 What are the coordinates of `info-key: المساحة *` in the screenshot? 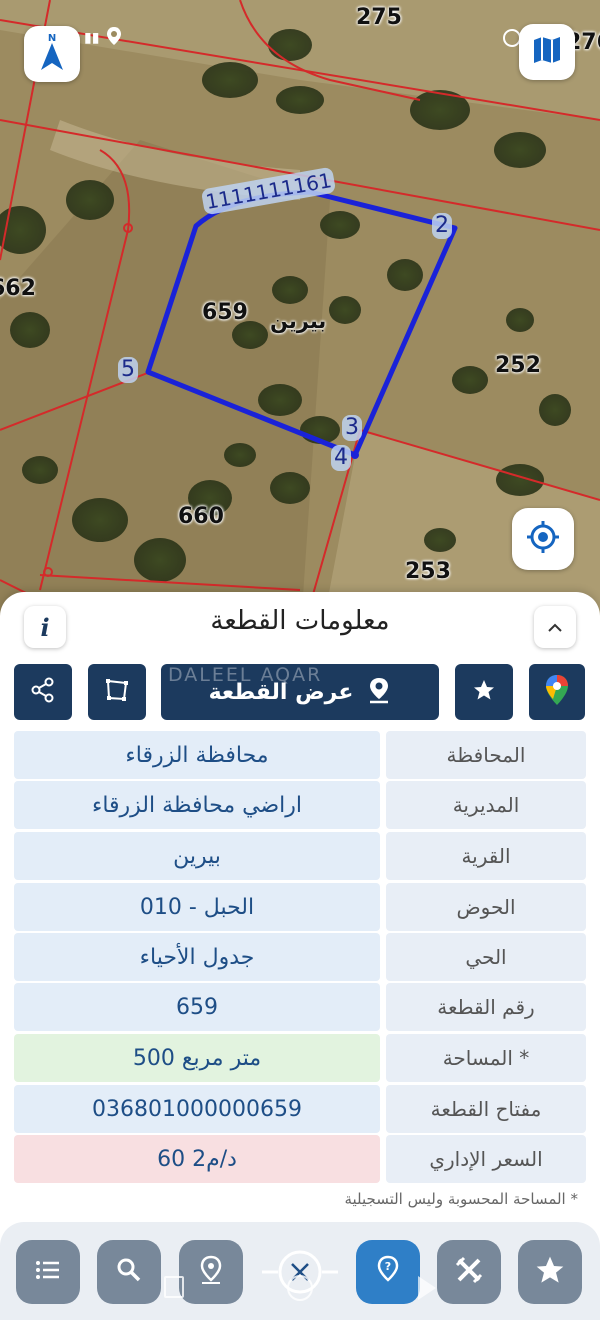 It's located at (486, 1058).